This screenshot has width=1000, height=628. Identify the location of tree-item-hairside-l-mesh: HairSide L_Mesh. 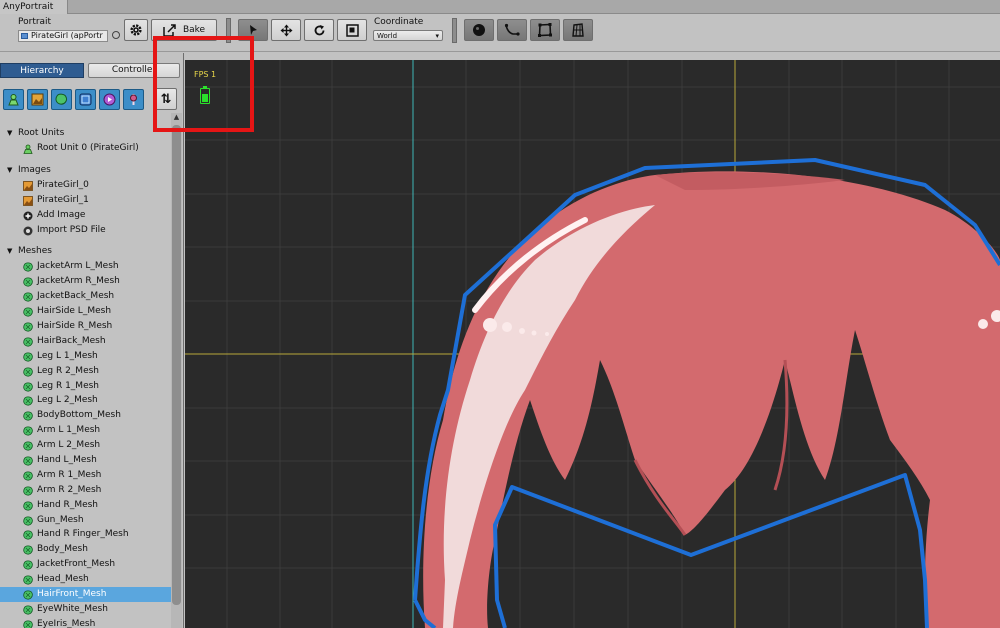
(85, 311).